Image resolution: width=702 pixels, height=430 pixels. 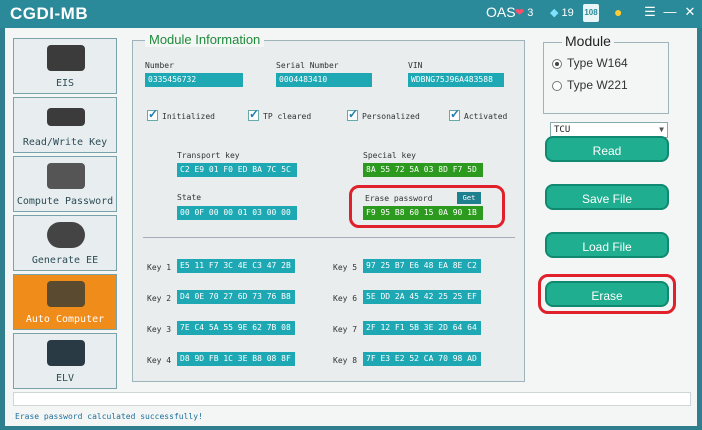 I want to click on load-file-button: Load File, so click(x=607, y=245).